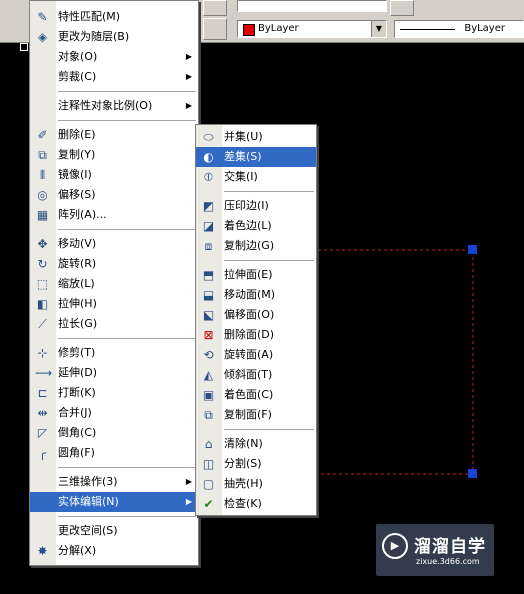  Describe the element at coordinates (114, 244) in the screenshot. I see `menu-item-move: ✥ 移动(V)` at that location.